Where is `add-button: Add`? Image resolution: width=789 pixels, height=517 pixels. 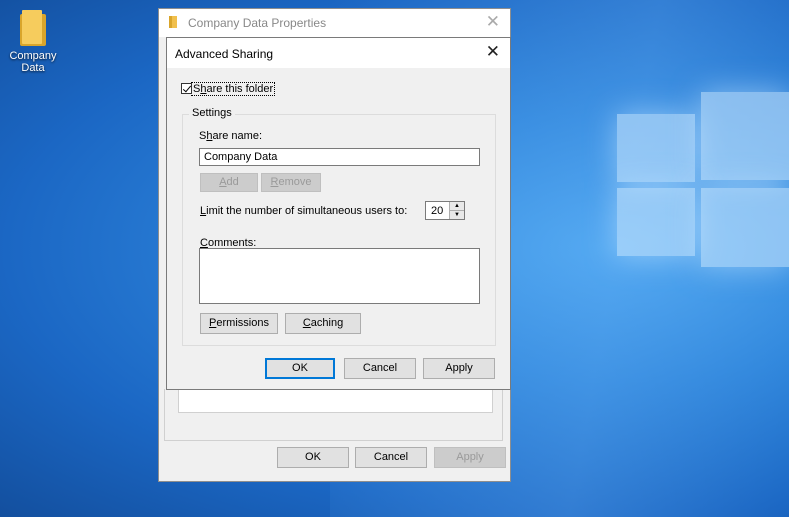 add-button: Add is located at coordinates (229, 182).